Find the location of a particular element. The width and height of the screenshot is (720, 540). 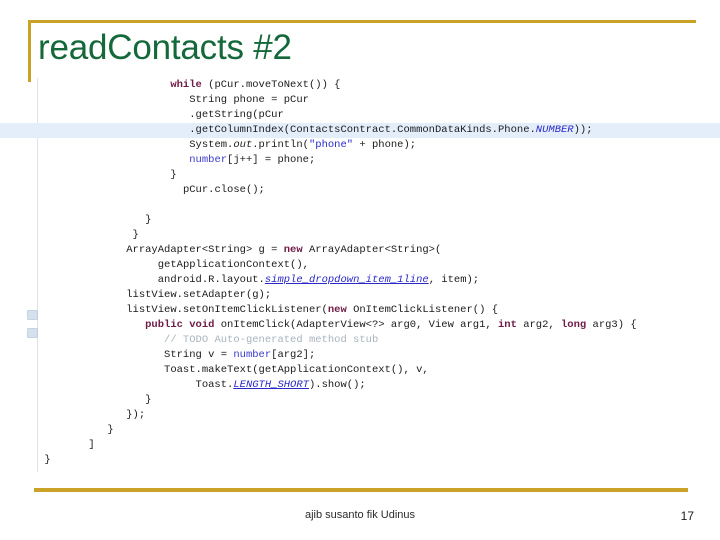

page-title: readContacts #2 is located at coordinates (165, 47).